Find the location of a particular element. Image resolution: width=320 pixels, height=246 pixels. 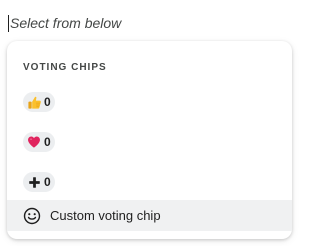

custom-voting-chip-option: Custom voting chip is located at coordinates (149, 215).